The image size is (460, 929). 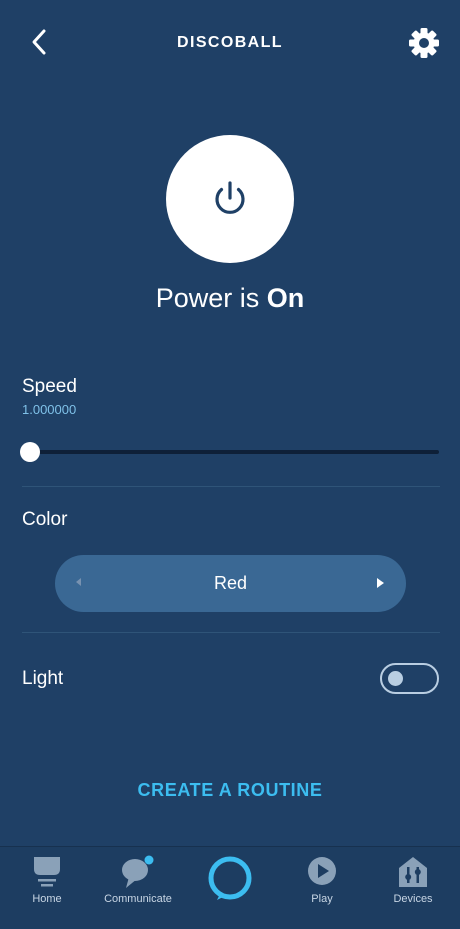 What do you see at coordinates (138, 871) in the screenshot?
I see `chat-bubble-icon` at bounding box center [138, 871].